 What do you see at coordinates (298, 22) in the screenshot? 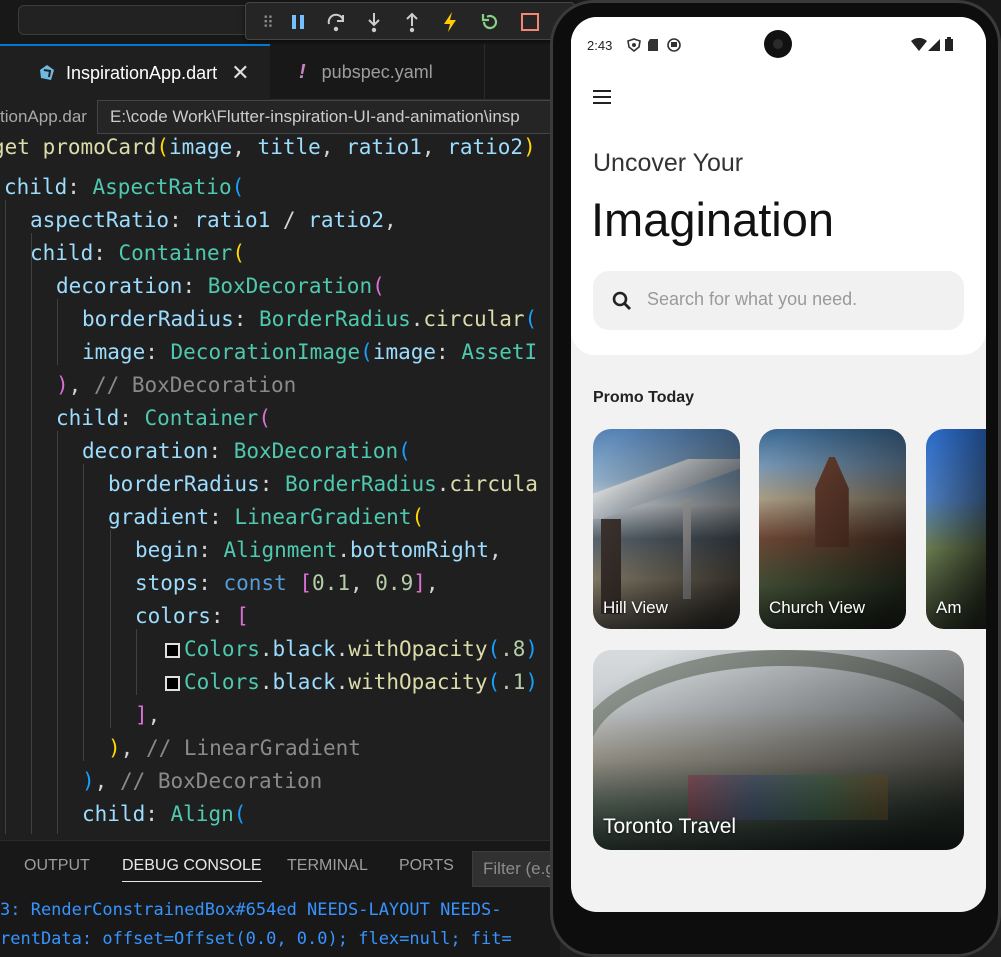
I see `pause-icon` at bounding box center [298, 22].